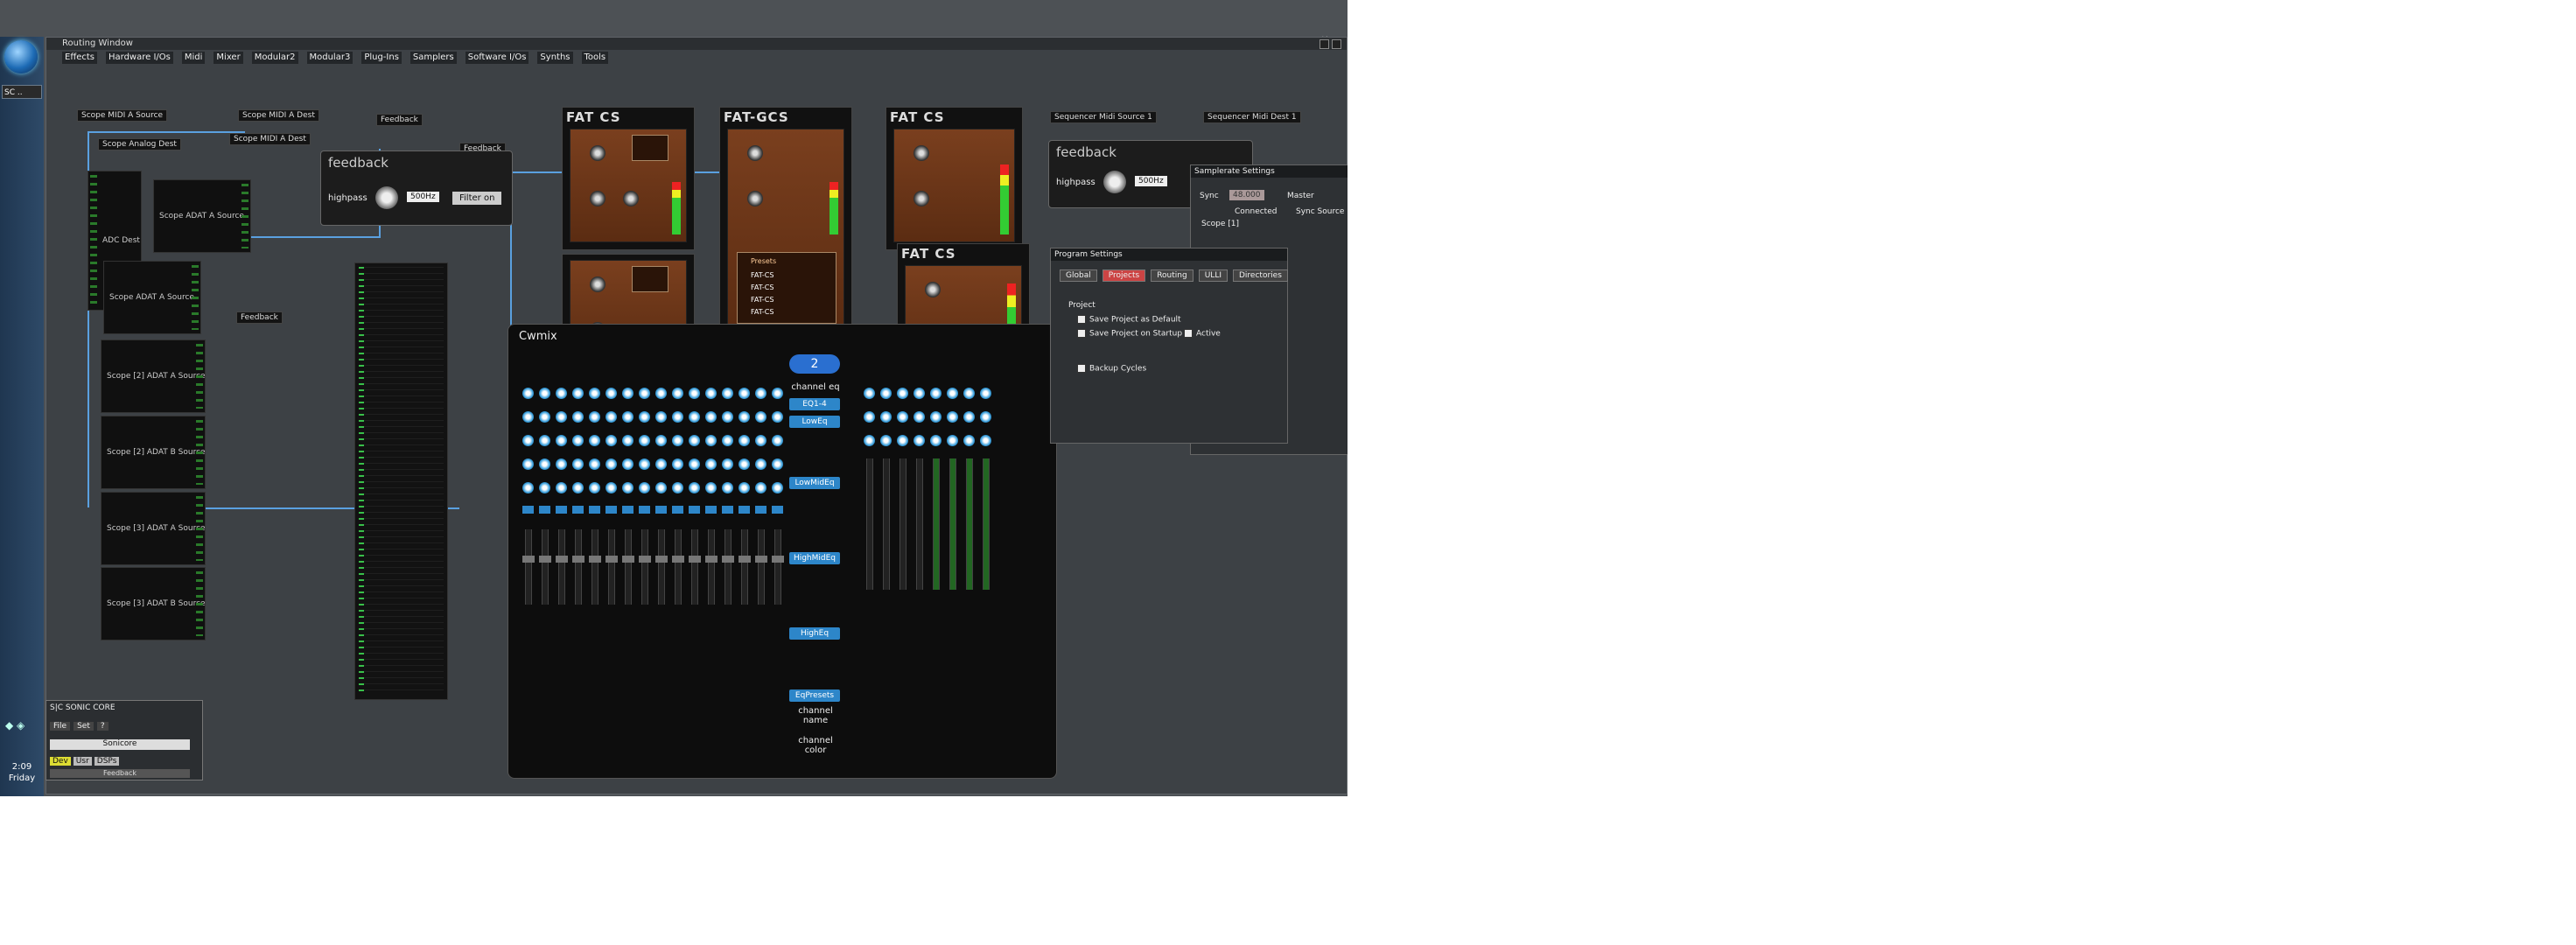 Image resolution: width=2576 pixels, height=945 pixels. What do you see at coordinates (107, 761) in the screenshot?
I see `dsps-button: DSPs` at bounding box center [107, 761].